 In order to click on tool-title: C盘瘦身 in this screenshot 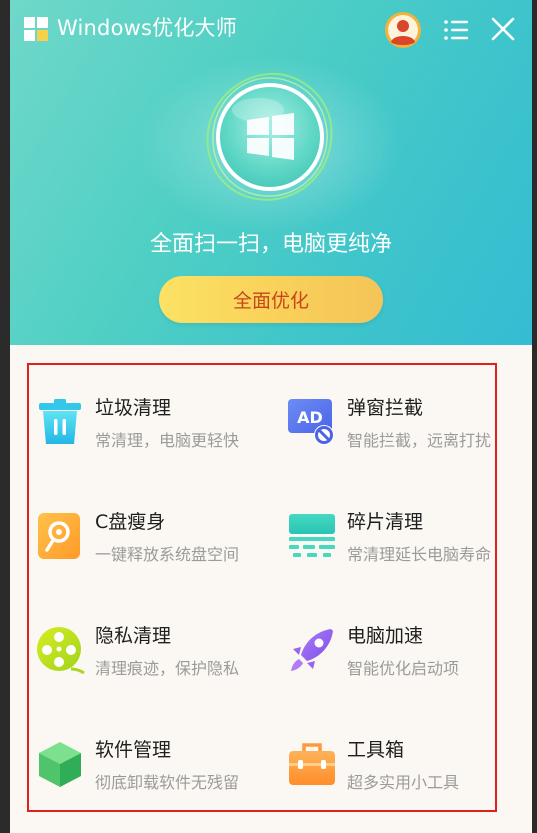, I will do `click(130, 522)`.